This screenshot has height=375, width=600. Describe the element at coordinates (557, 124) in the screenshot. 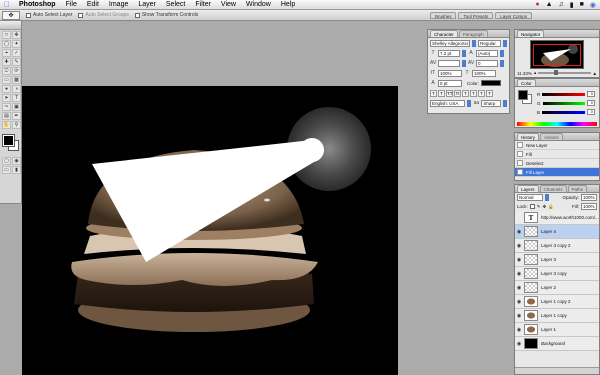

I see `color-spectrum-ramp` at that location.